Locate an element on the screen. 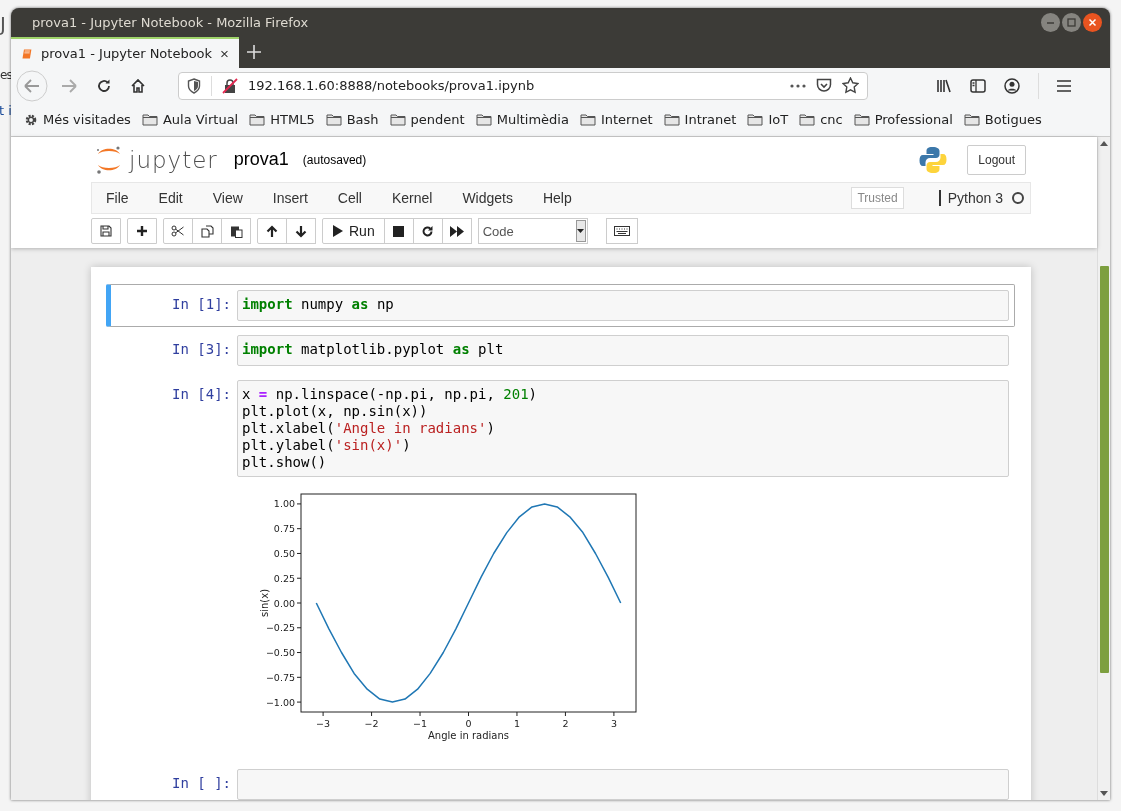 The width and height of the screenshot is (1121, 811). x-tick-label: −1 is located at coordinates (420, 723).